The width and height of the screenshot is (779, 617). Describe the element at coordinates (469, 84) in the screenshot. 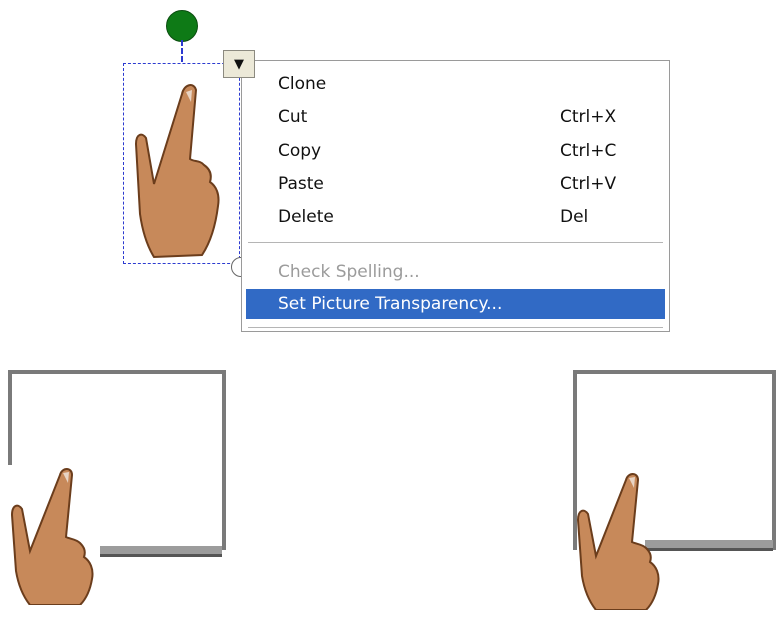

I see `menu-item-clone: Clone` at that location.